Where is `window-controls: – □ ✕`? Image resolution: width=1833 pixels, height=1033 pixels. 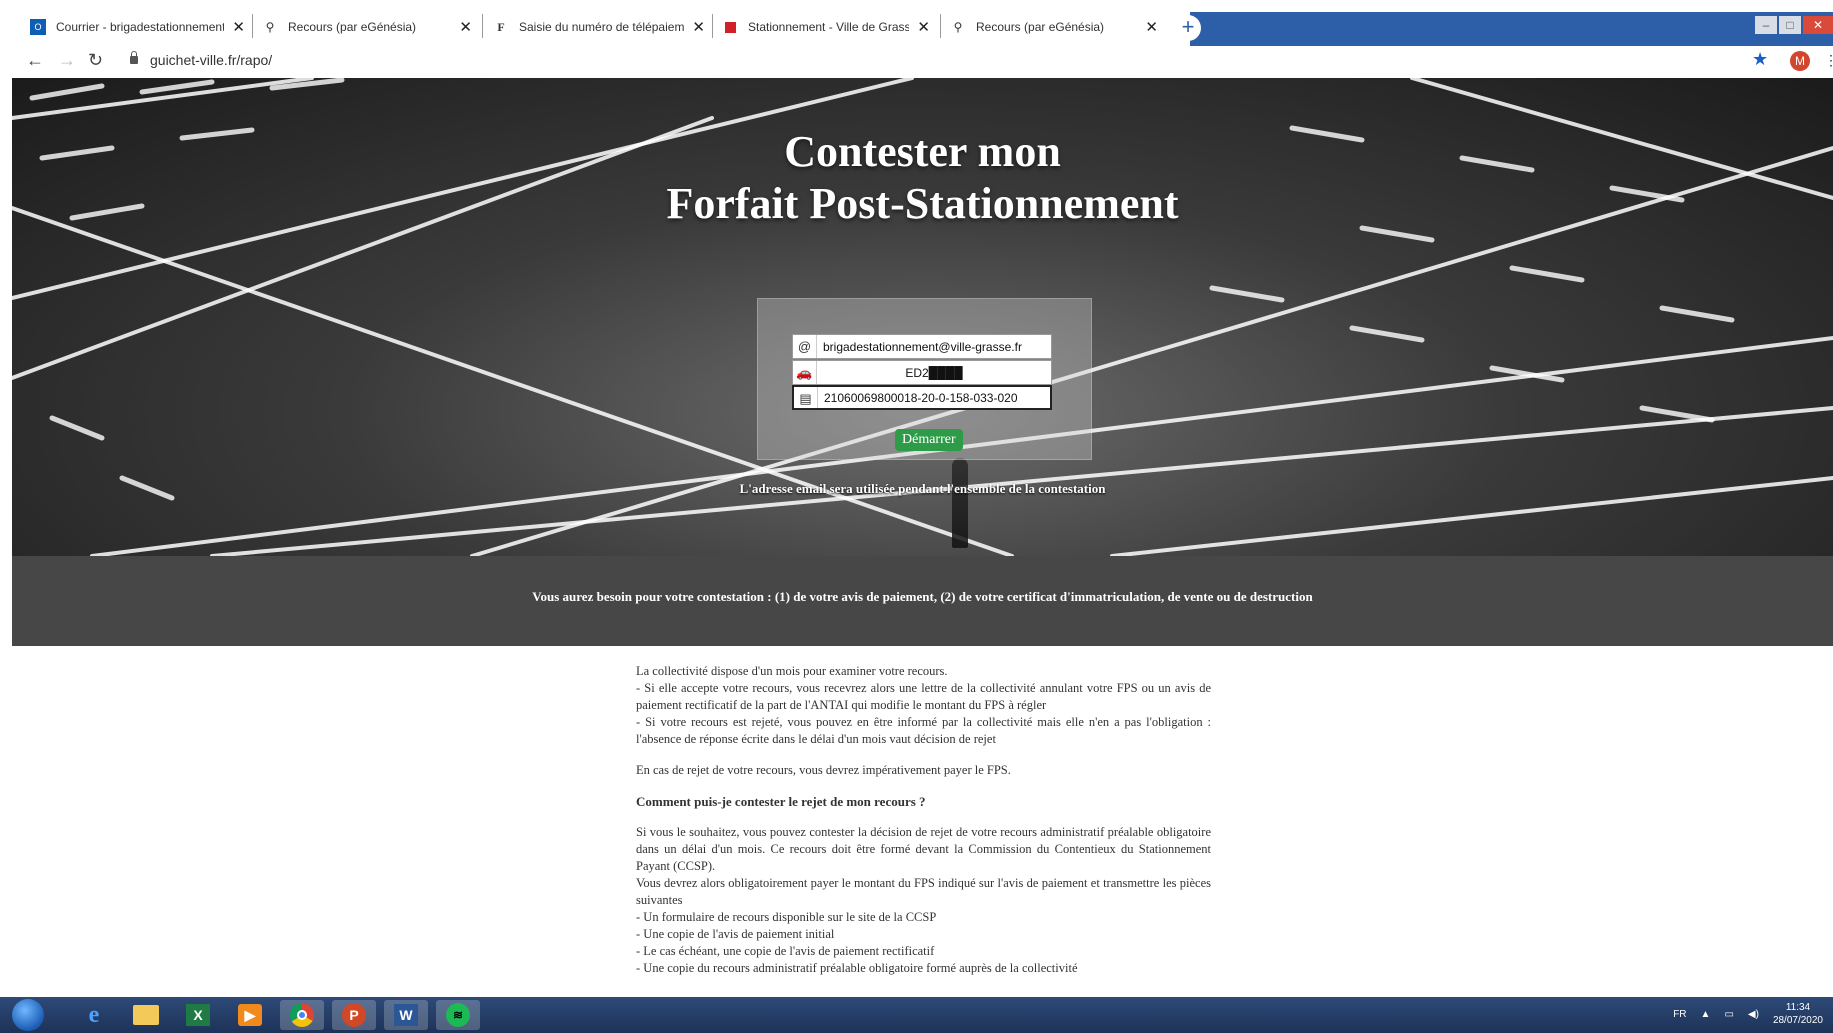 window-controls: – □ ✕ is located at coordinates (1794, 25).